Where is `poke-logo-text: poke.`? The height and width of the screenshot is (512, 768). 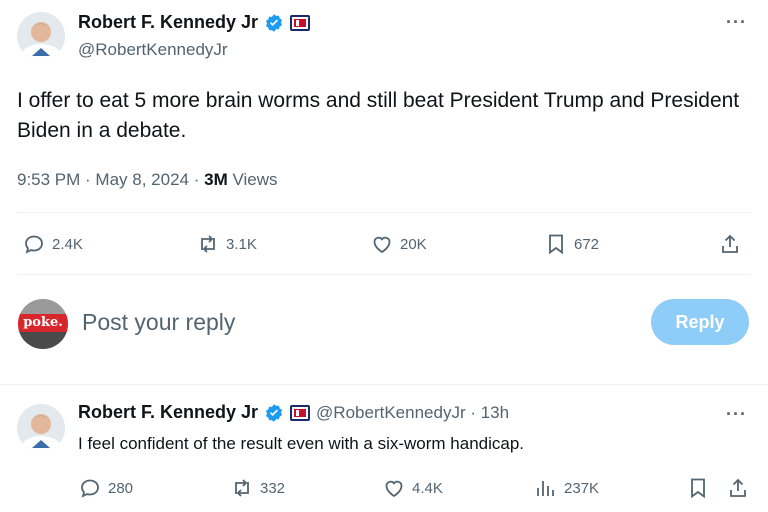 poke-logo-text: poke. is located at coordinates (43, 322).